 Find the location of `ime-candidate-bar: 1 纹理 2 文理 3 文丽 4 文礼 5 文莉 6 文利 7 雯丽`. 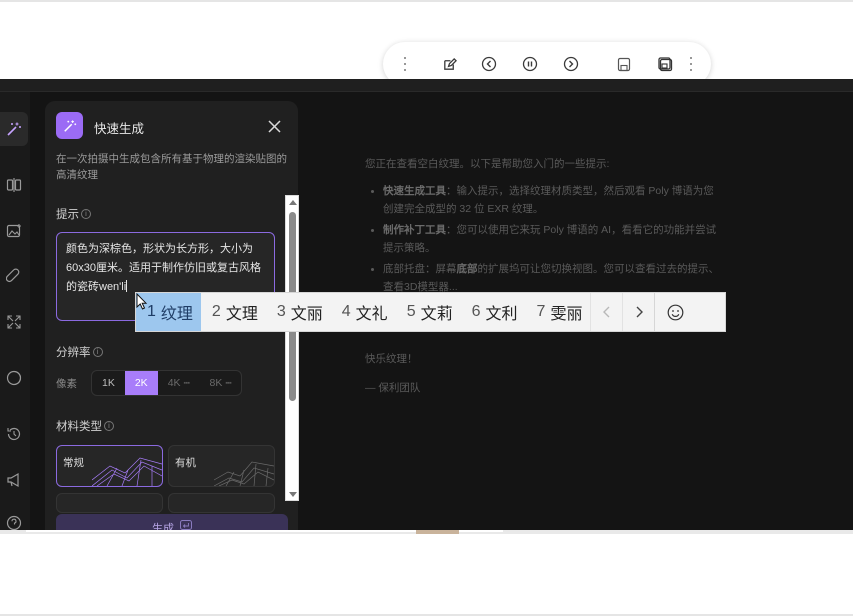

ime-candidate-bar: 1 纹理 2 文理 3 文丽 4 文礼 5 文莉 6 文利 7 雯丽 is located at coordinates (430, 312).